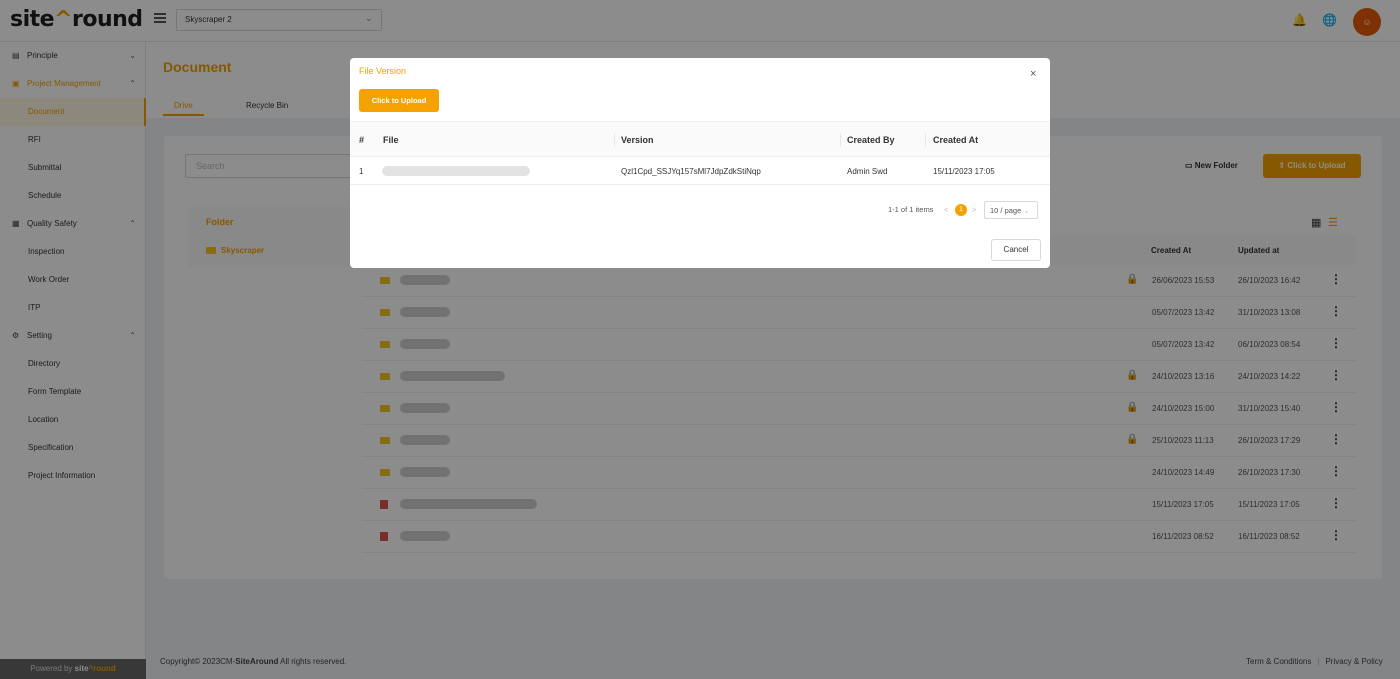 The height and width of the screenshot is (679, 1400). What do you see at coordinates (1011, 210) in the screenshot?
I see `page-size-select: 10 / page ⌄` at bounding box center [1011, 210].